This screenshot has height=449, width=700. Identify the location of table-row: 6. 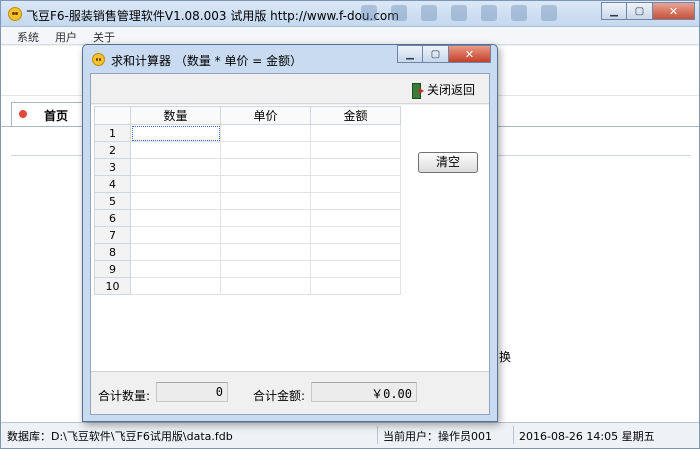
(247, 218).